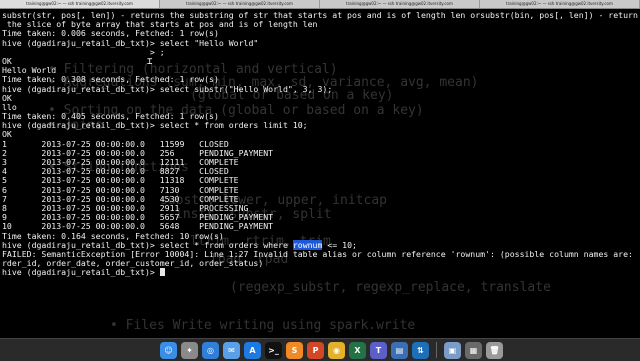  Describe the element at coordinates (473, 350) in the screenshot. I see `vm-icon: ▦` at that location.